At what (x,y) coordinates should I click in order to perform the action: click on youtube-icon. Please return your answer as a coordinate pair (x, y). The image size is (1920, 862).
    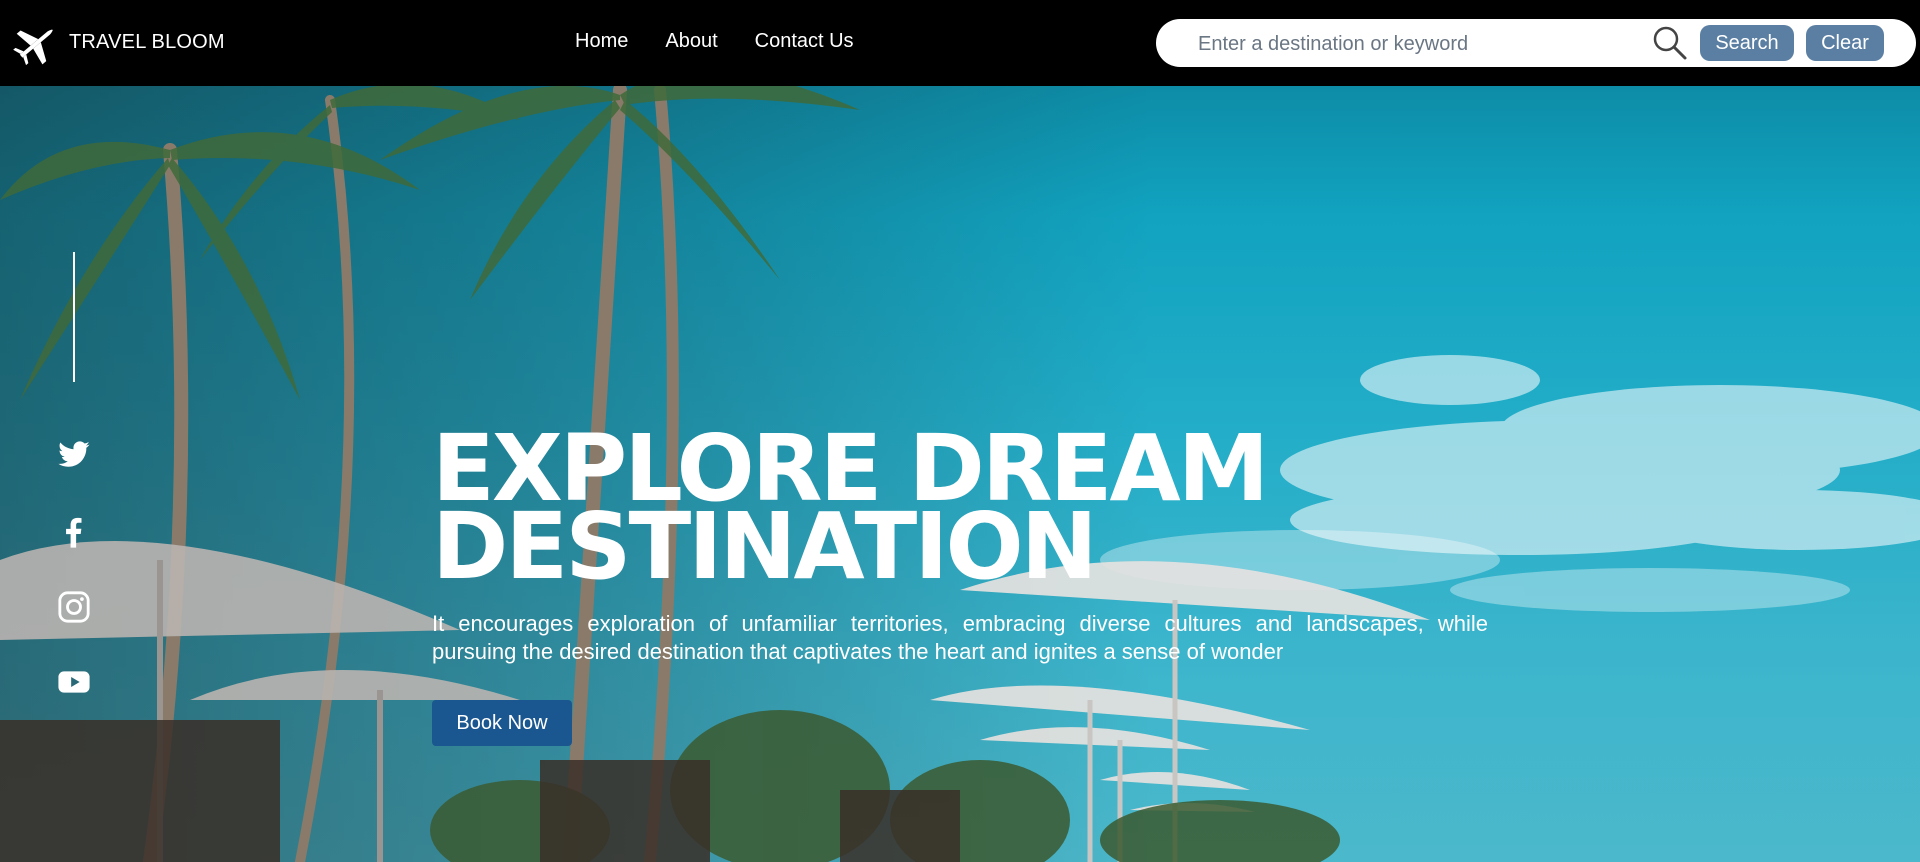
    Looking at the image, I should click on (74, 682).